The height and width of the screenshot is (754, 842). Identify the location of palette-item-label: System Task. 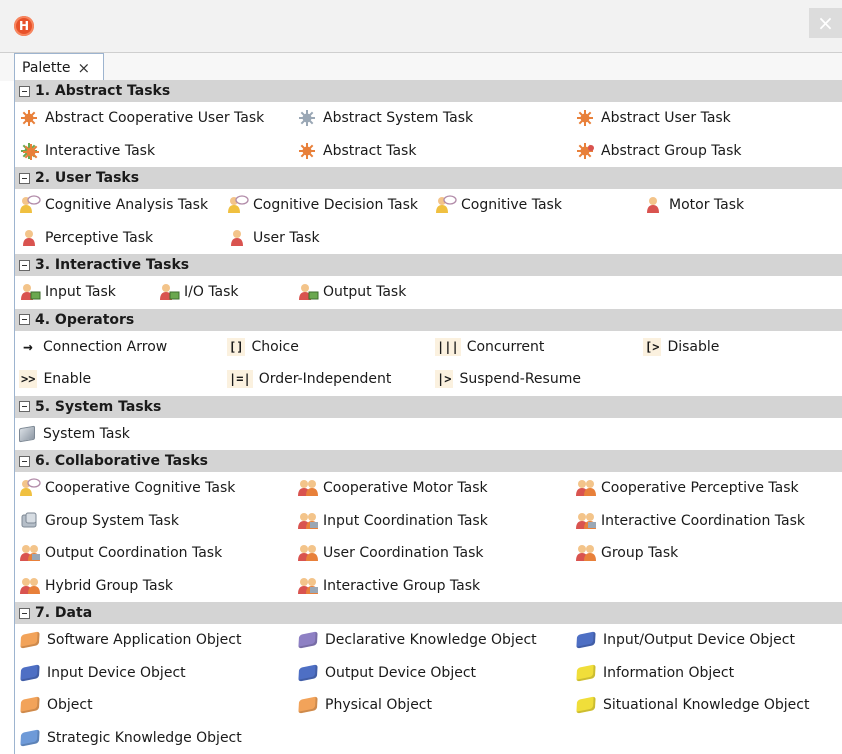
(86, 433).